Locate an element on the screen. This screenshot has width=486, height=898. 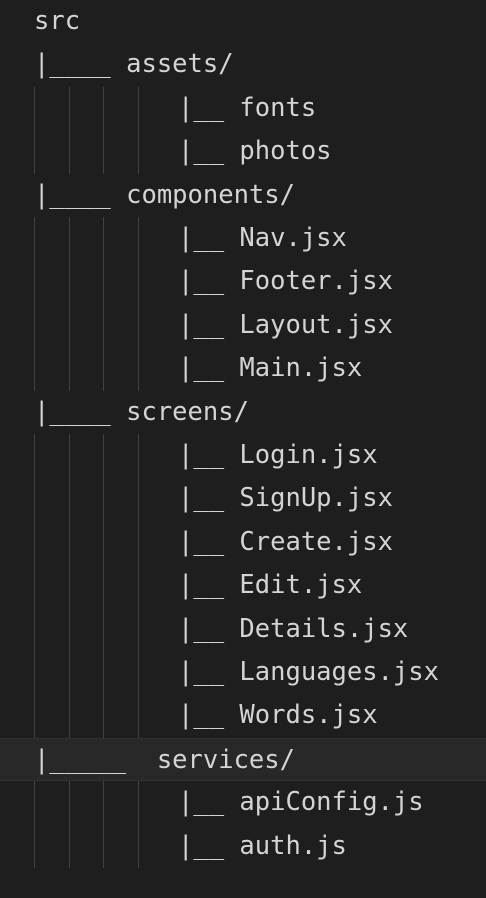
code-line: |__ Create.jsx is located at coordinates (243, 542).